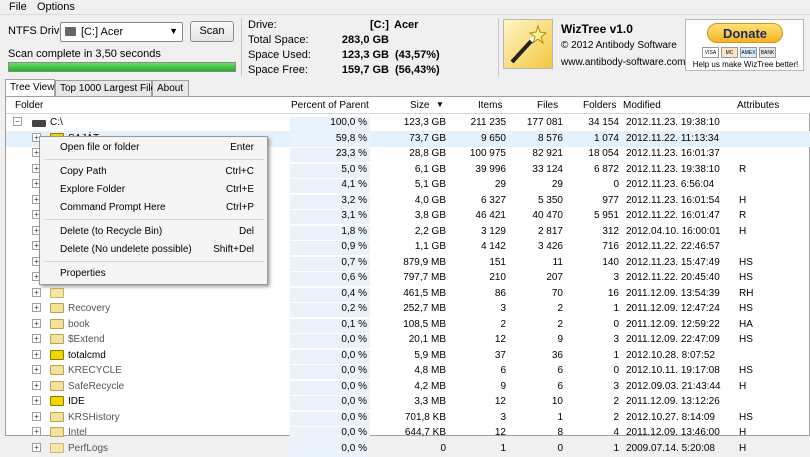  Describe the element at coordinates (557, 262) in the screenshot. I see `files-value: 11` at that location.